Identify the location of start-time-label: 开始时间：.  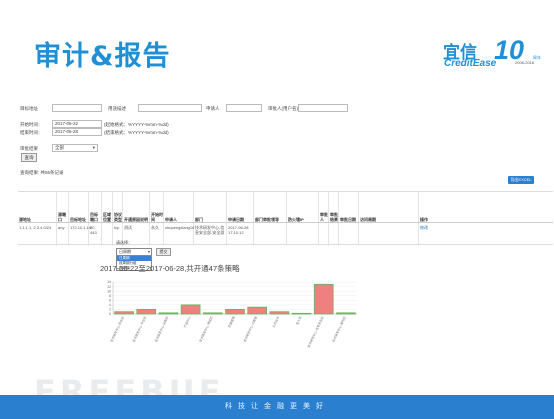
(31, 124).